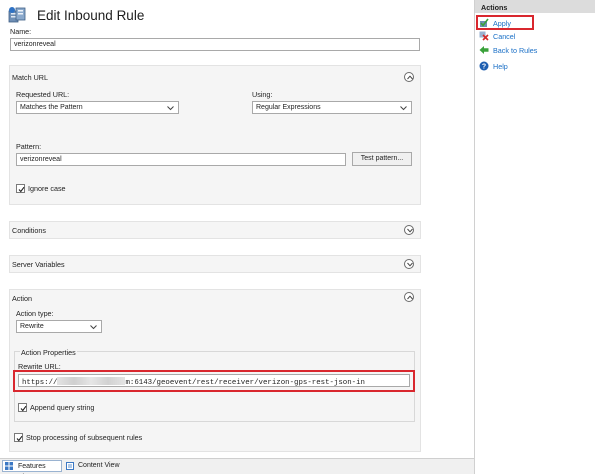 This screenshot has height=474, width=595. What do you see at coordinates (332, 107) in the screenshot?
I see `using-select: Regular Expressions` at bounding box center [332, 107].